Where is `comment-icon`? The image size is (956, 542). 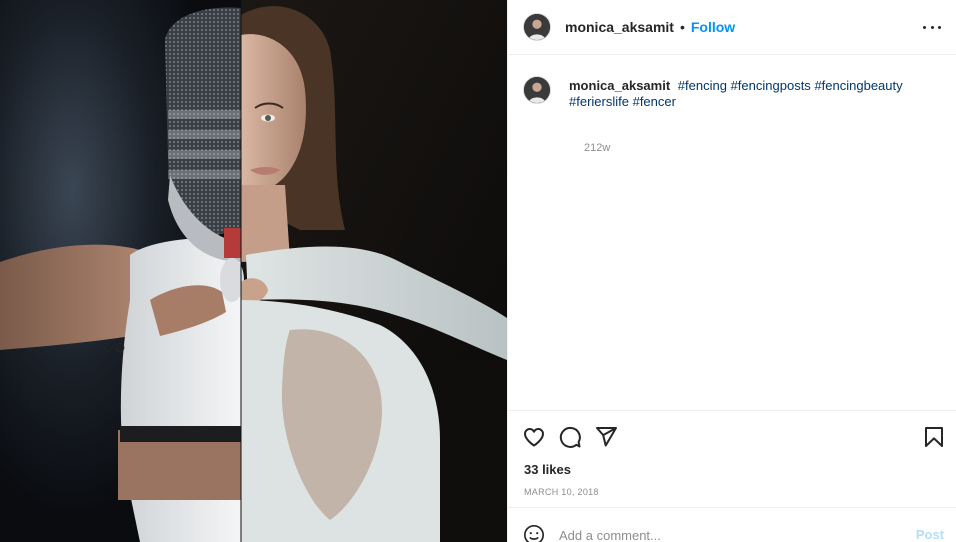
comment-icon is located at coordinates (570, 437).